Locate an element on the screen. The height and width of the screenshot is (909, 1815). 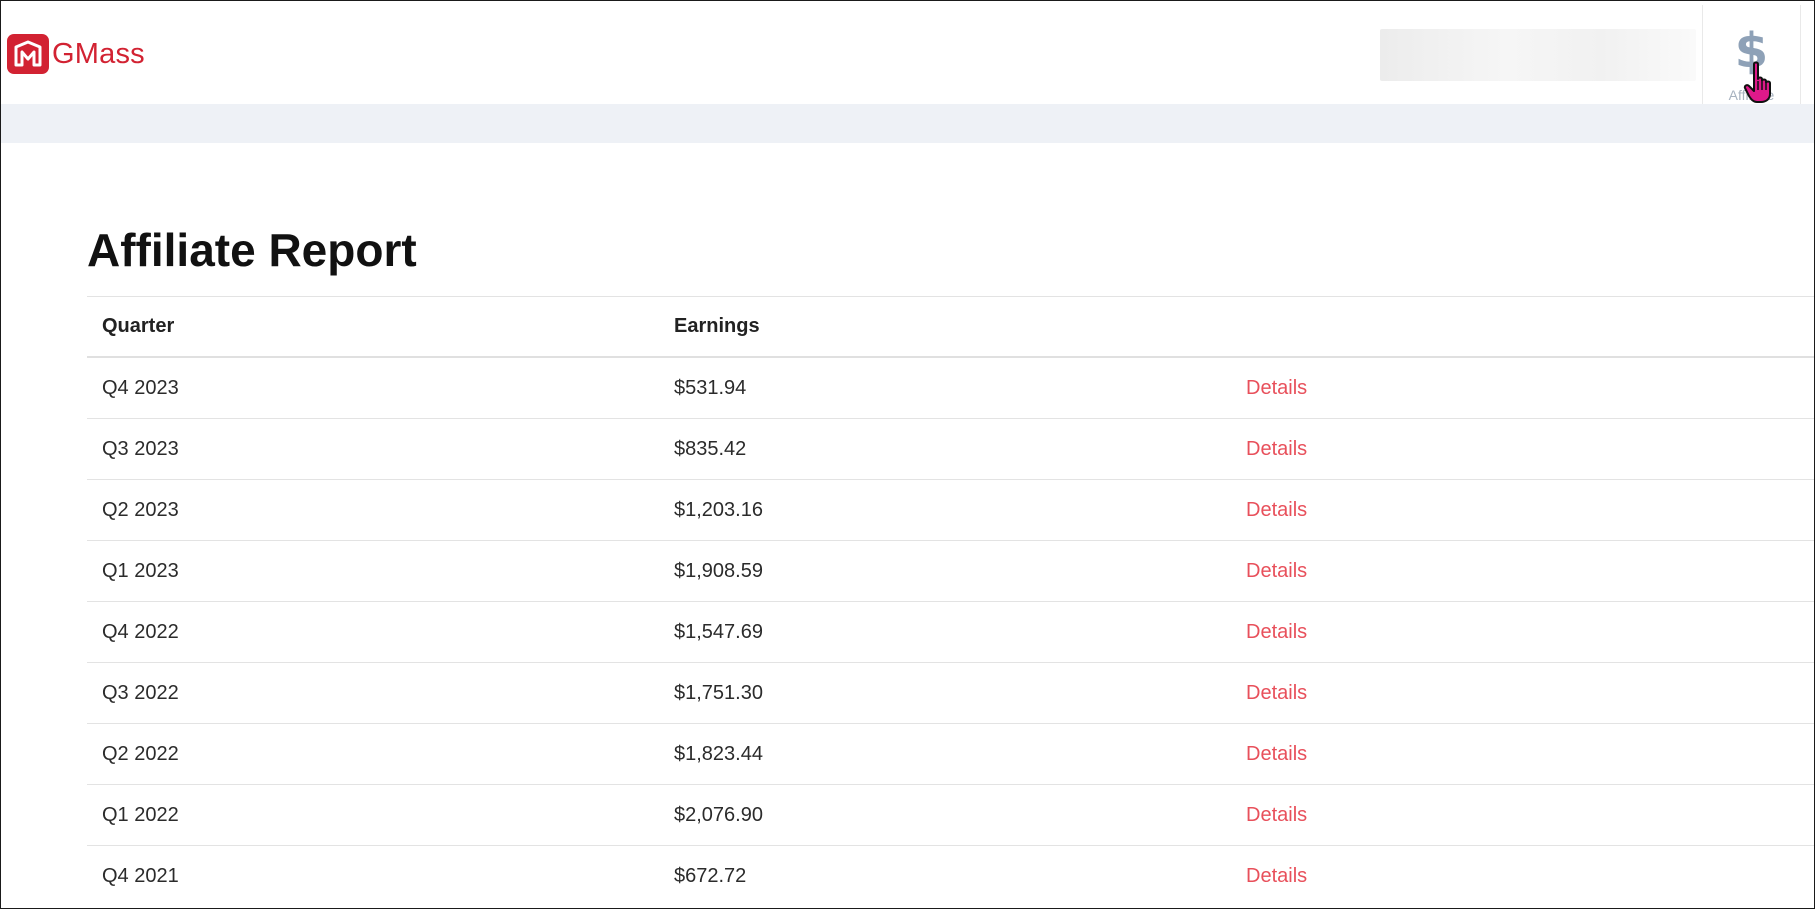
quarter-cell: Q1 2022 is located at coordinates (373, 815).